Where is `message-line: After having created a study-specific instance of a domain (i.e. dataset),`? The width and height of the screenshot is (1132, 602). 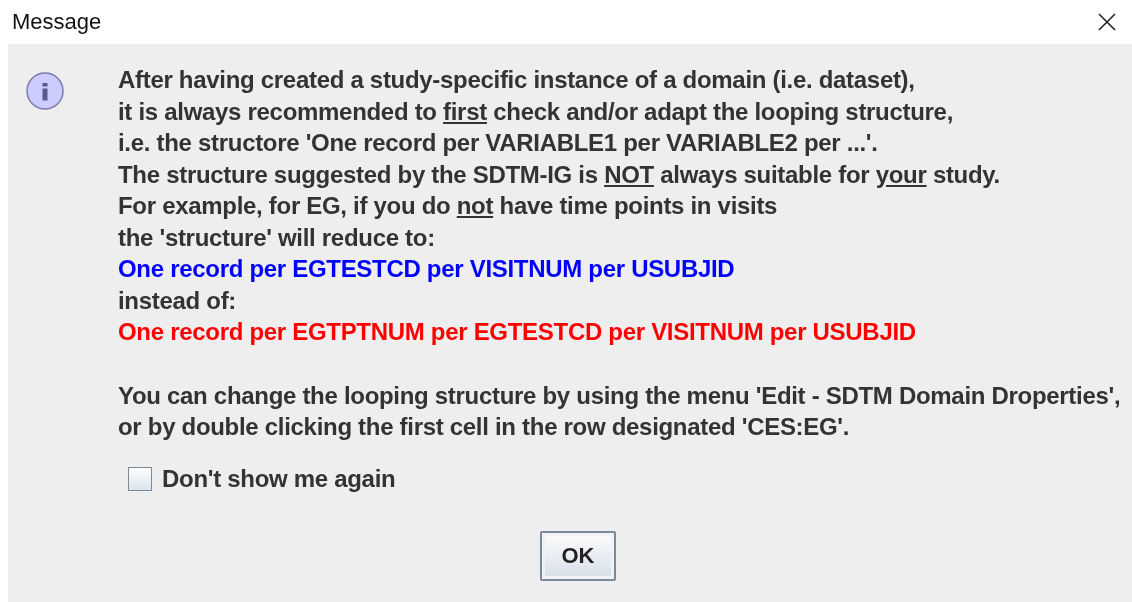 message-line: After having created a study-specific instance of a domain (i.e. dataset), is located at coordinates (517, 80).